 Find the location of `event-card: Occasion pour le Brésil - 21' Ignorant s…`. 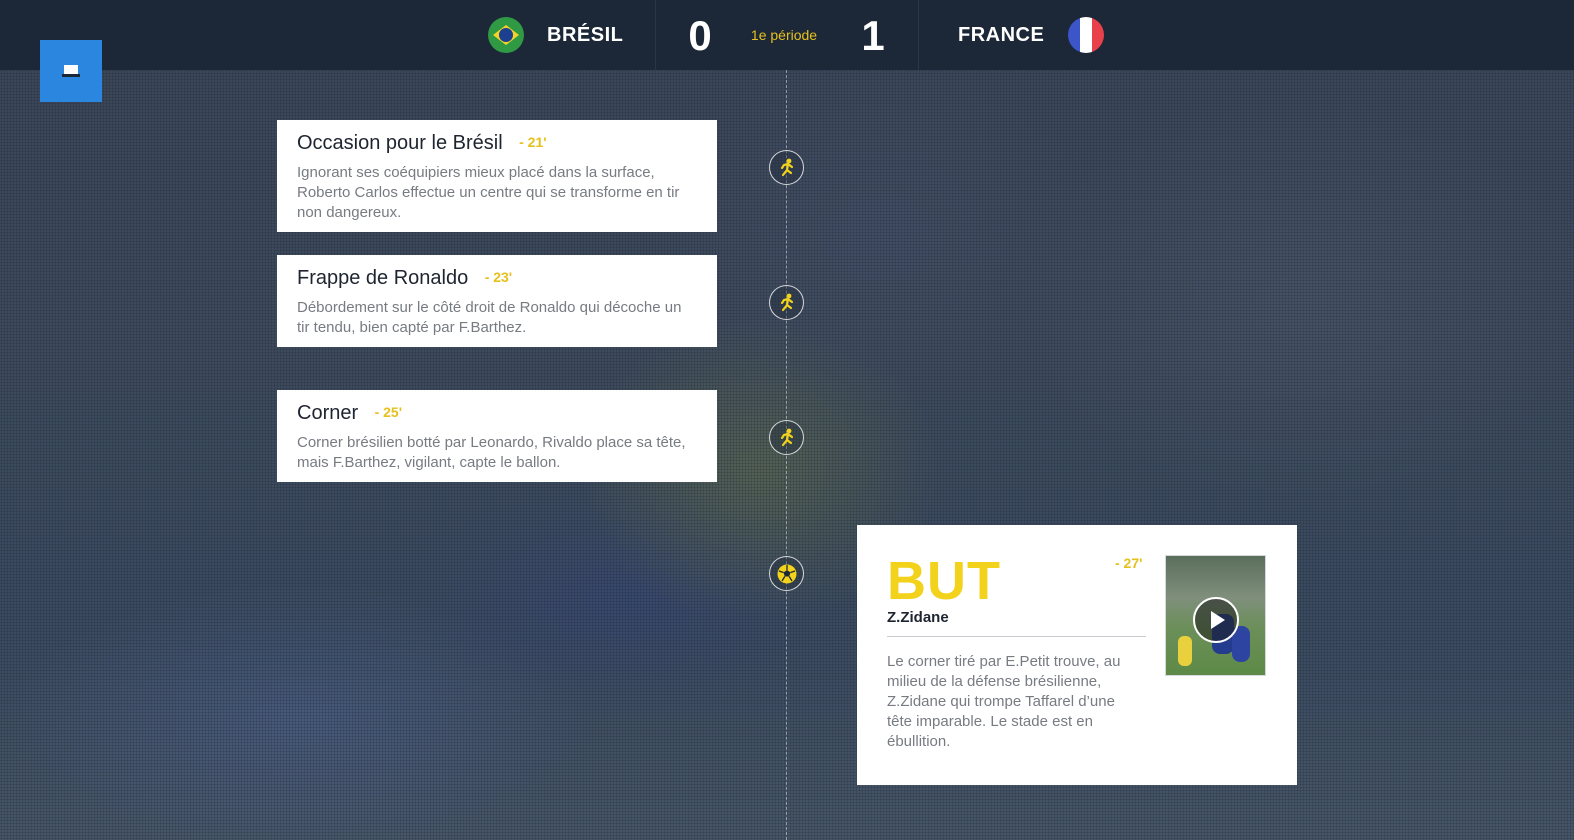

event-card: Occasion pour le Brésil - 21' Ignorant s… is located at coordinates (497, 176).